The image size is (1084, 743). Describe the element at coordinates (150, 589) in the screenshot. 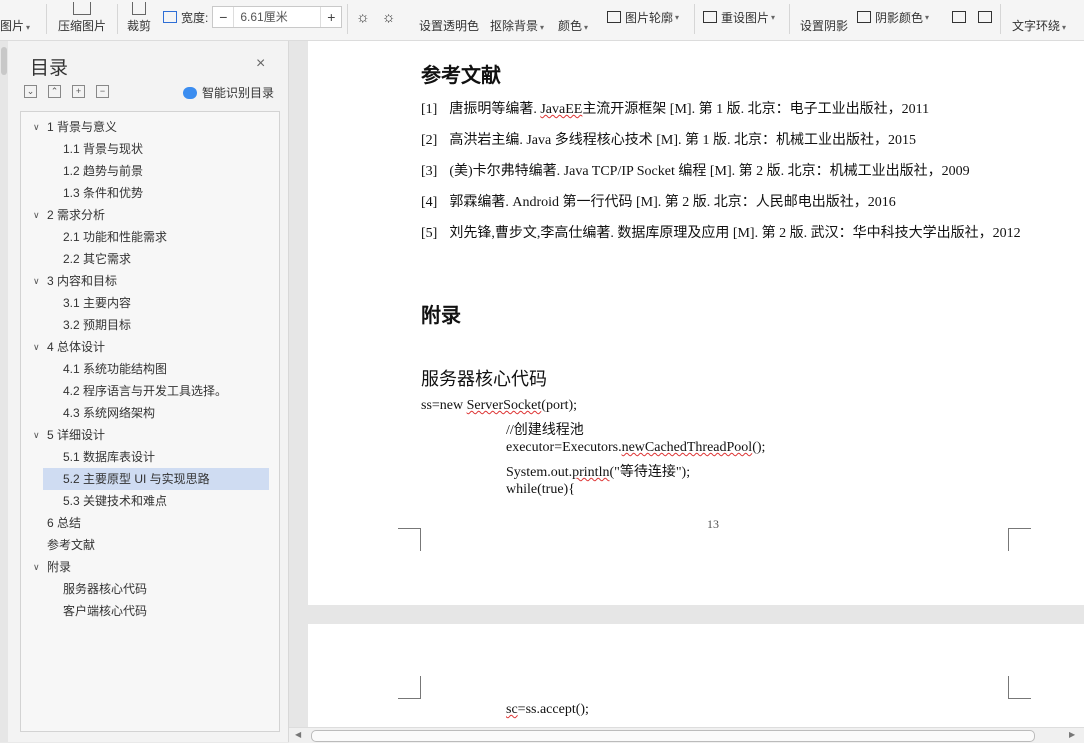

I see `toc-item: 服务器核心代码` at that location.